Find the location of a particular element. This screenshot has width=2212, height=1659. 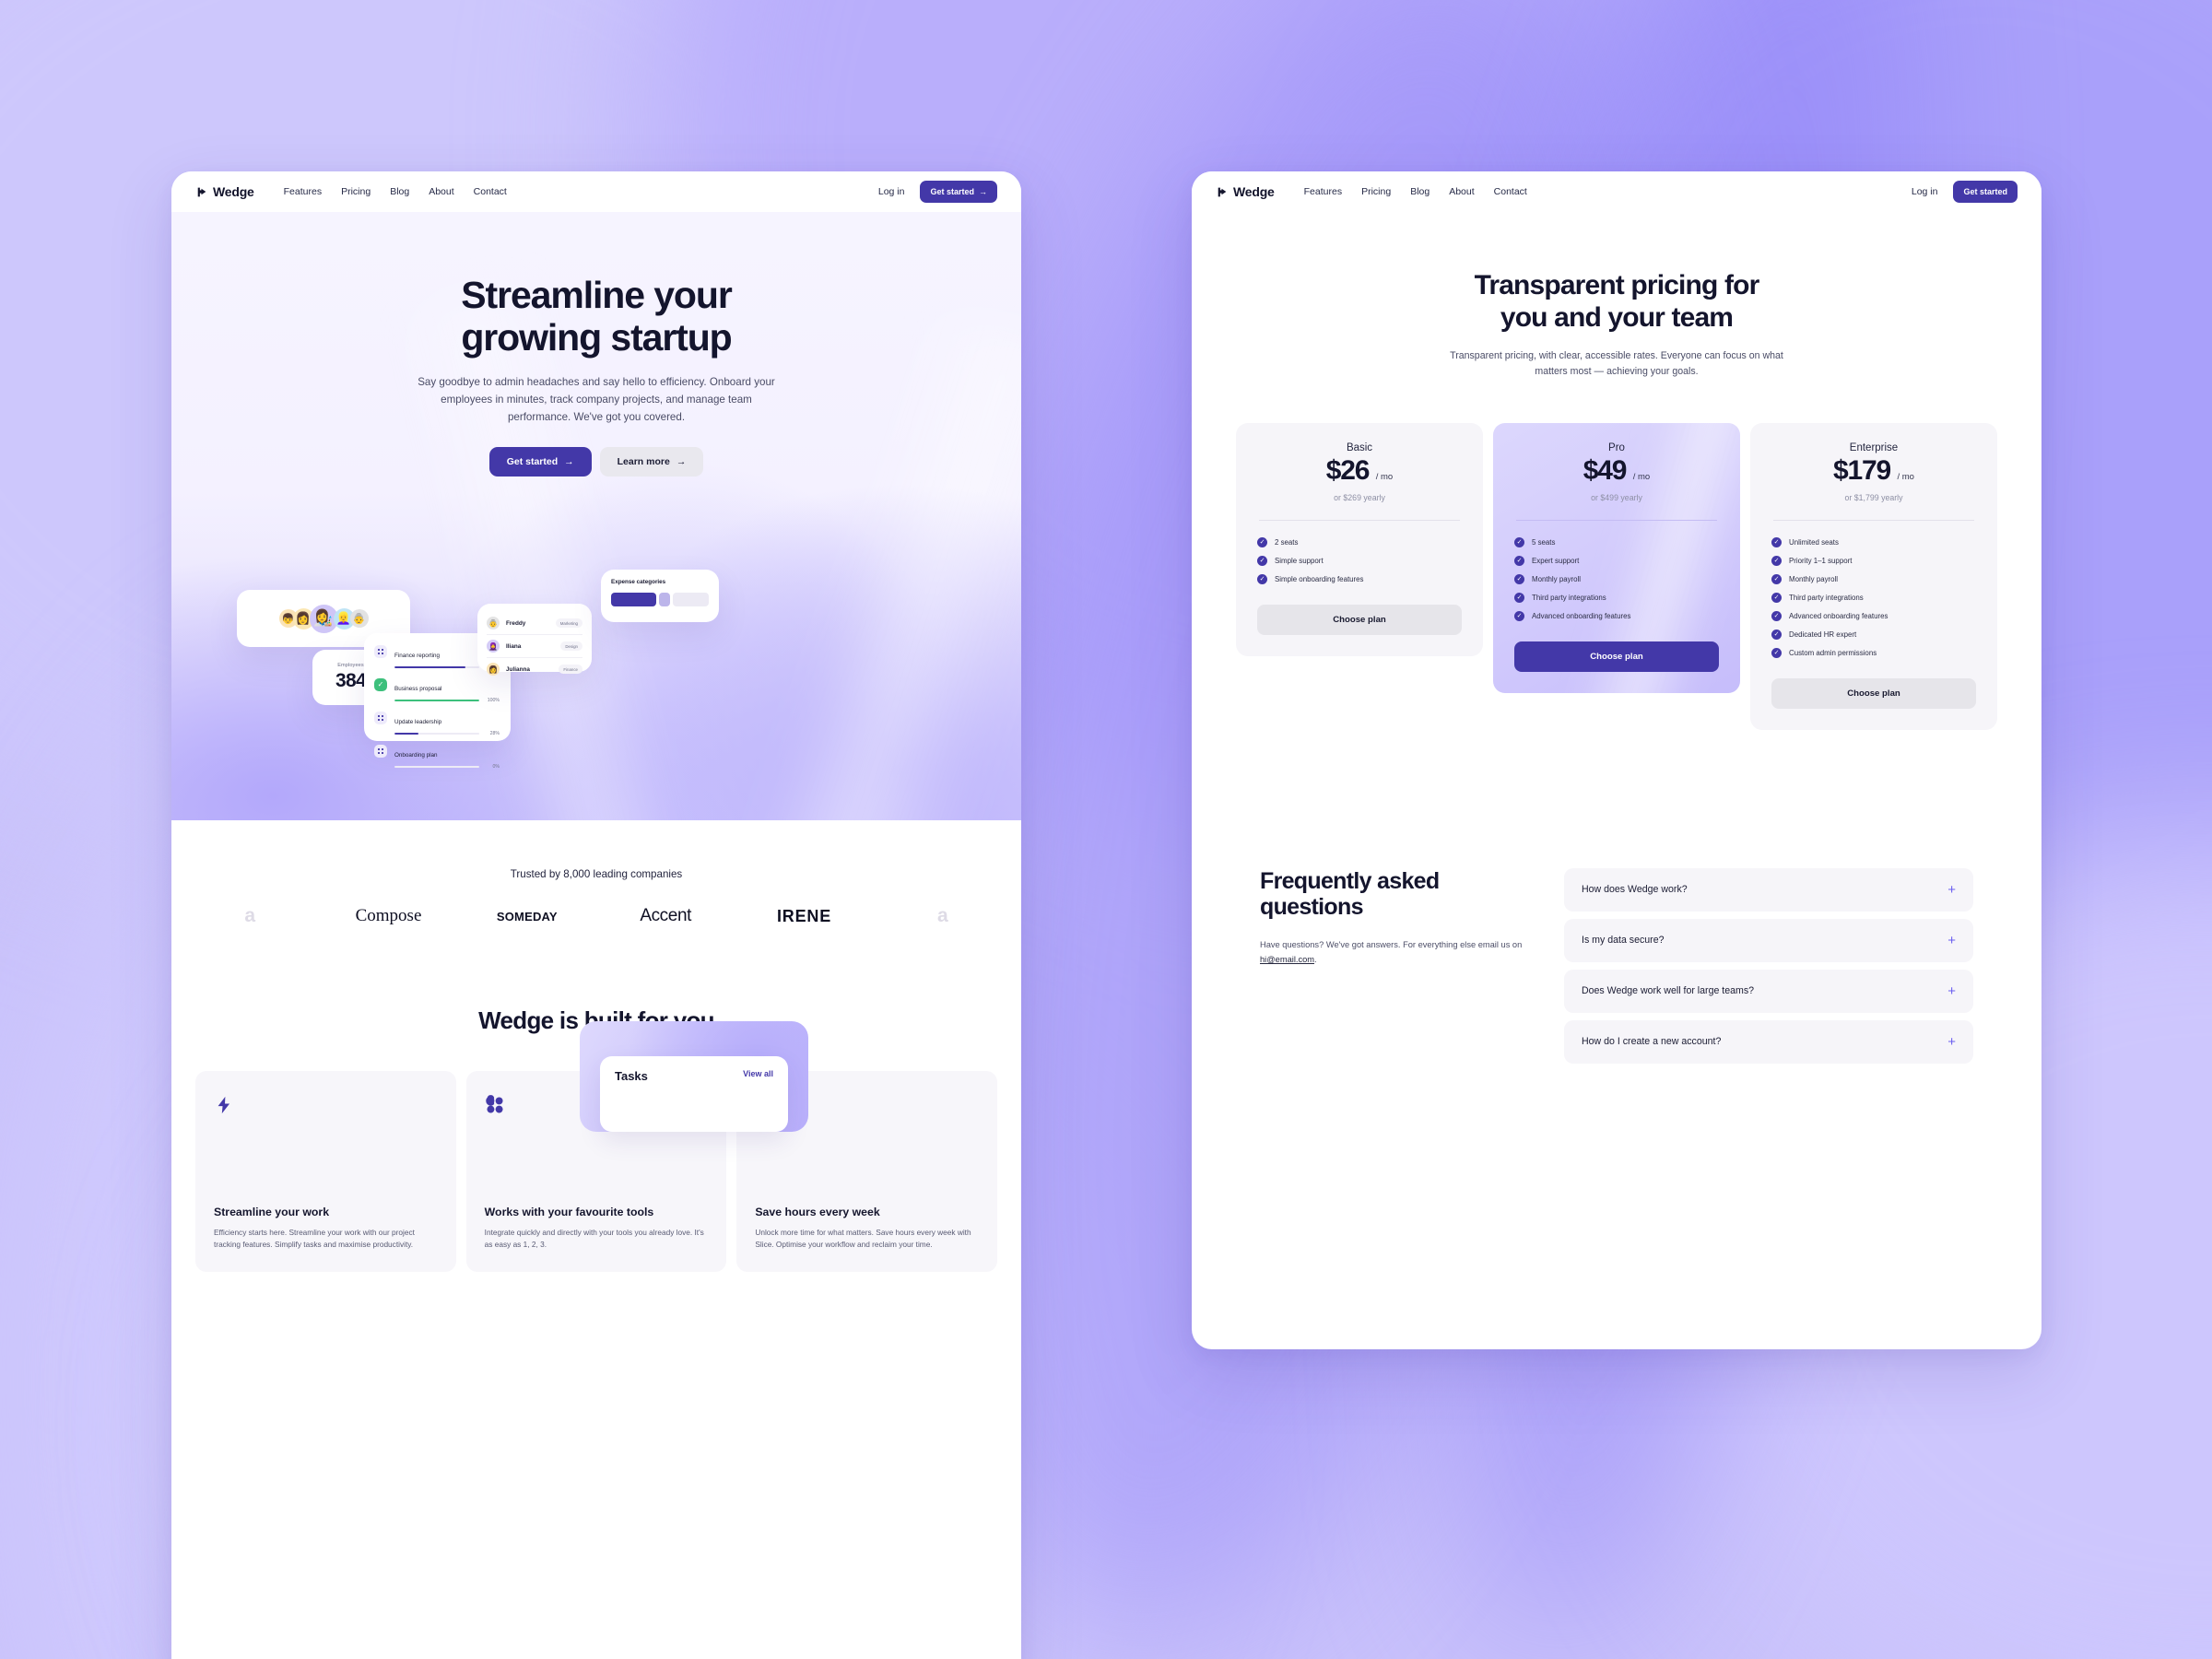

expense-card-title: Expense categories is located at coordinates (638, 582).